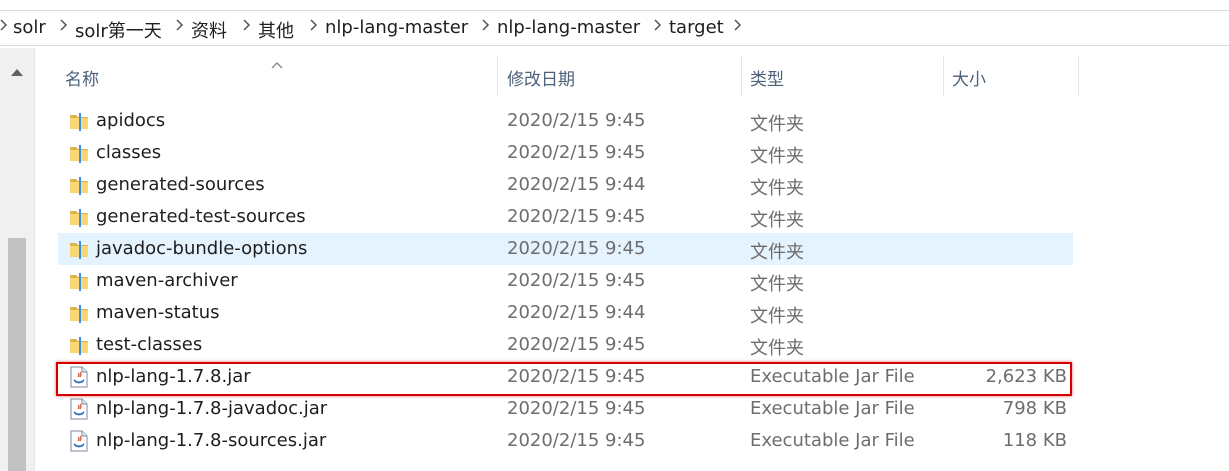 This screenshot has height=471, width=1229. Describe the element at coordinates (29, 27) in the screenshot. I see `breadcrumb-item-solr: solr` at that location.